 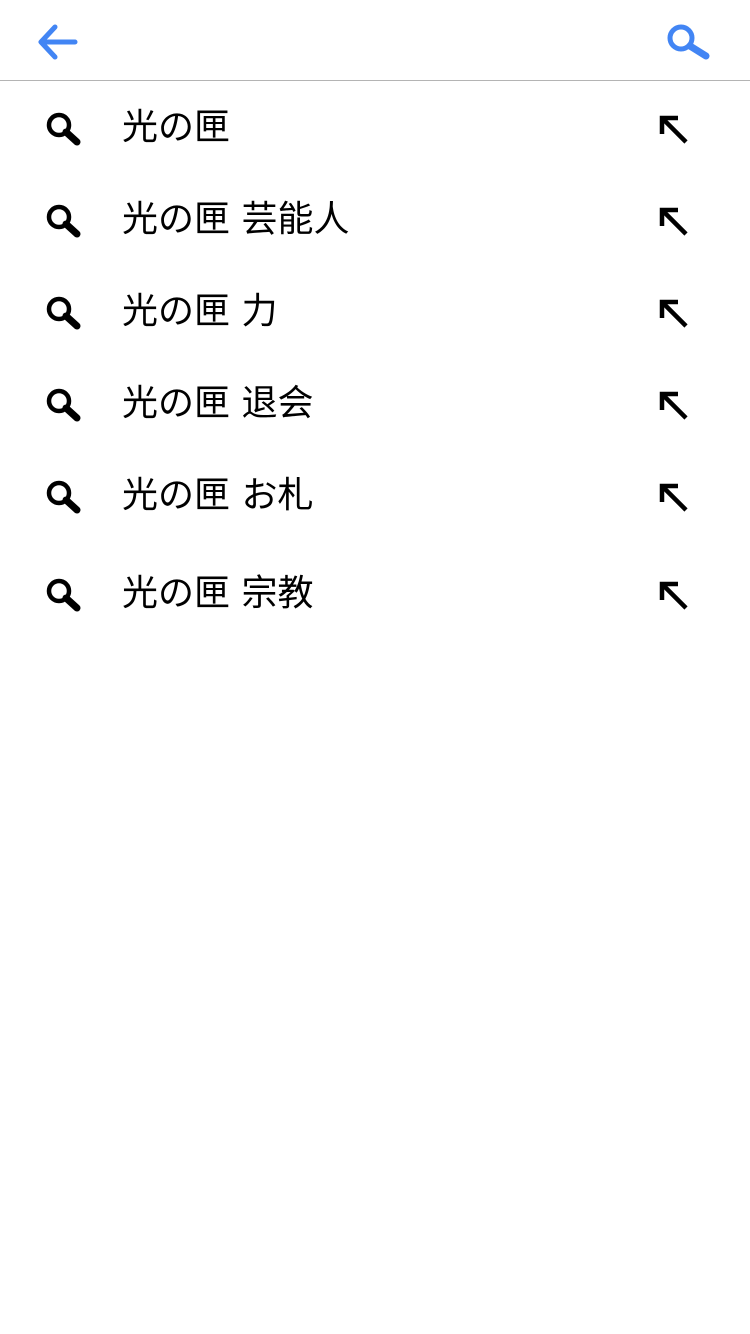 What do you see at coordinates (375, 496) in the screenshot?
I see `suggestion-row: 光の匣 お札` at bounding box center [375, 496].